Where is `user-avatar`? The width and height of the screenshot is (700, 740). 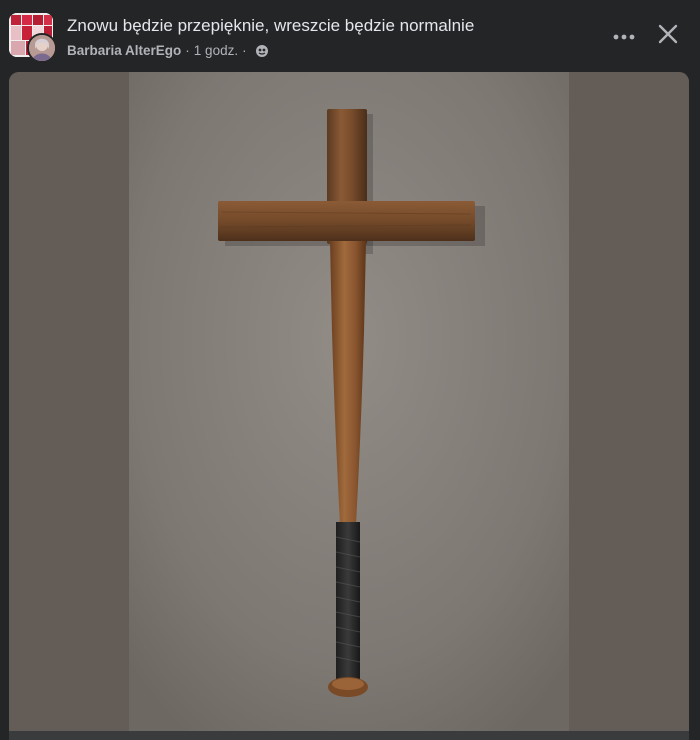
user-avatar is located at coordinates (42, 48).